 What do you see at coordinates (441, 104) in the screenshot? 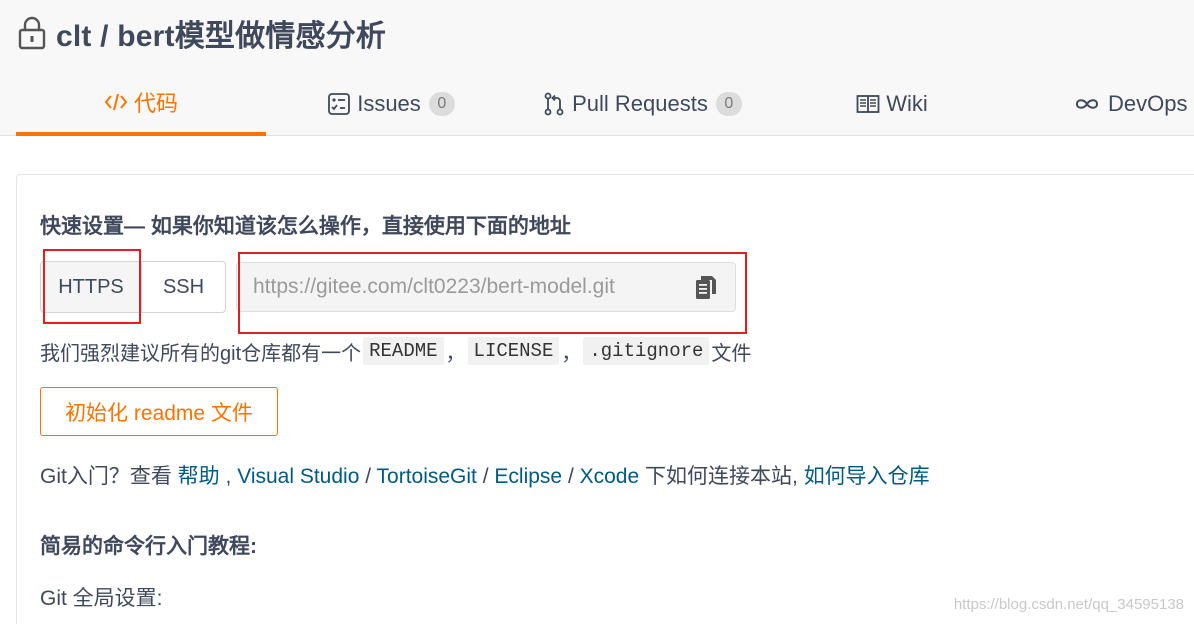
I see `issues-count-badge: 0` at bounding box center [441, 104].